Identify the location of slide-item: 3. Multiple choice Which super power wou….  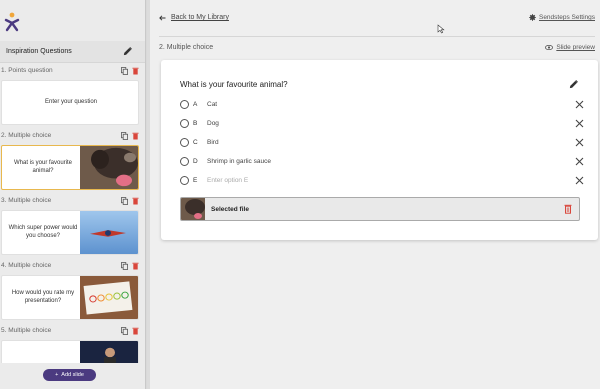
(72, 224).